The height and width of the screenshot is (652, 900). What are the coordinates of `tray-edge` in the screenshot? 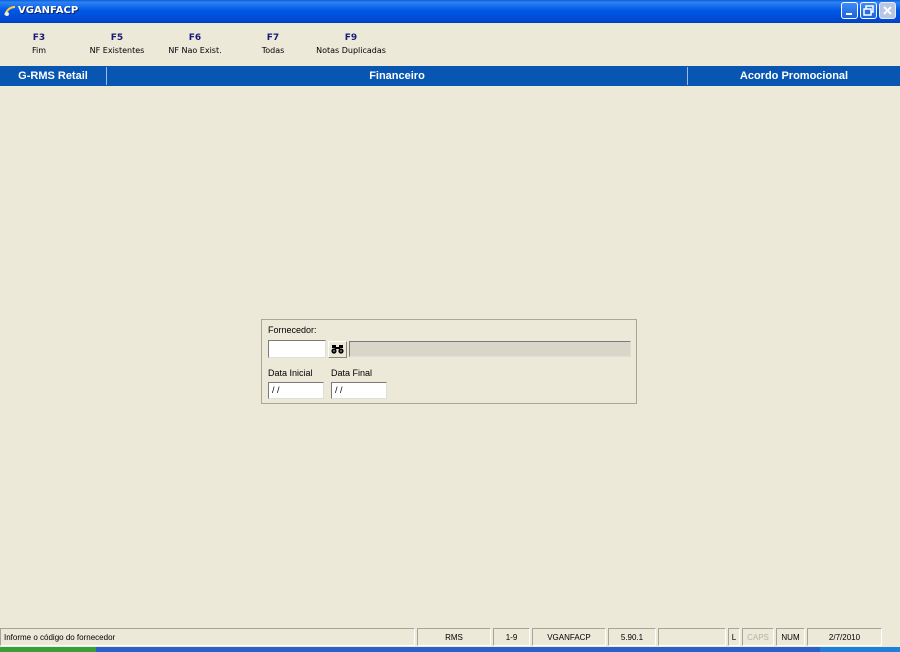 It's located at (860, 649).